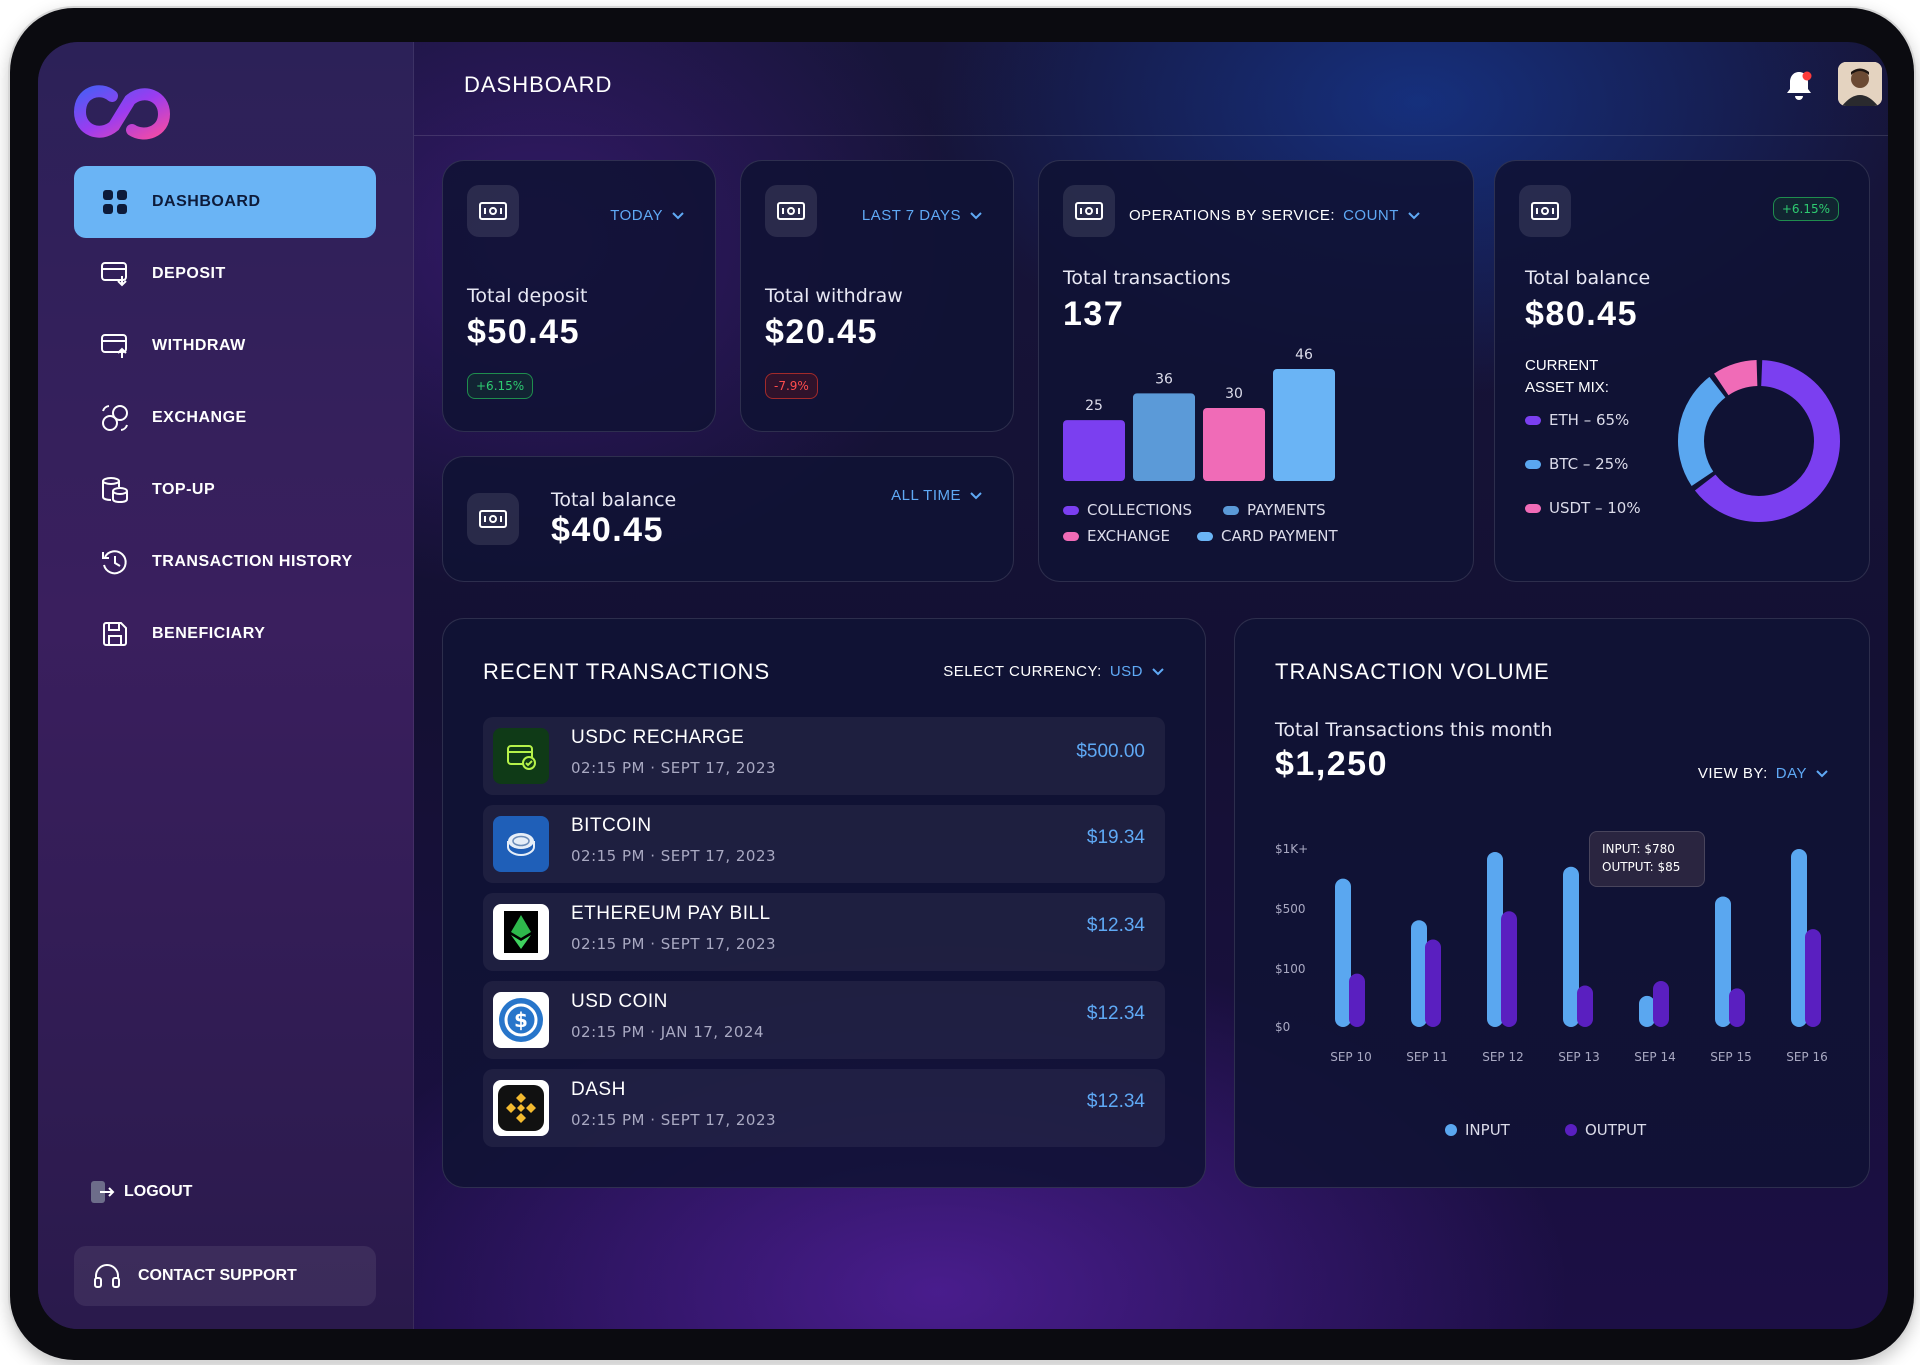 The image size is (1920, 1365). Describe the element at coordinates (209, 633) in the screenshot. I see `sidebar-item-label: BENEFICIARY` at that location.